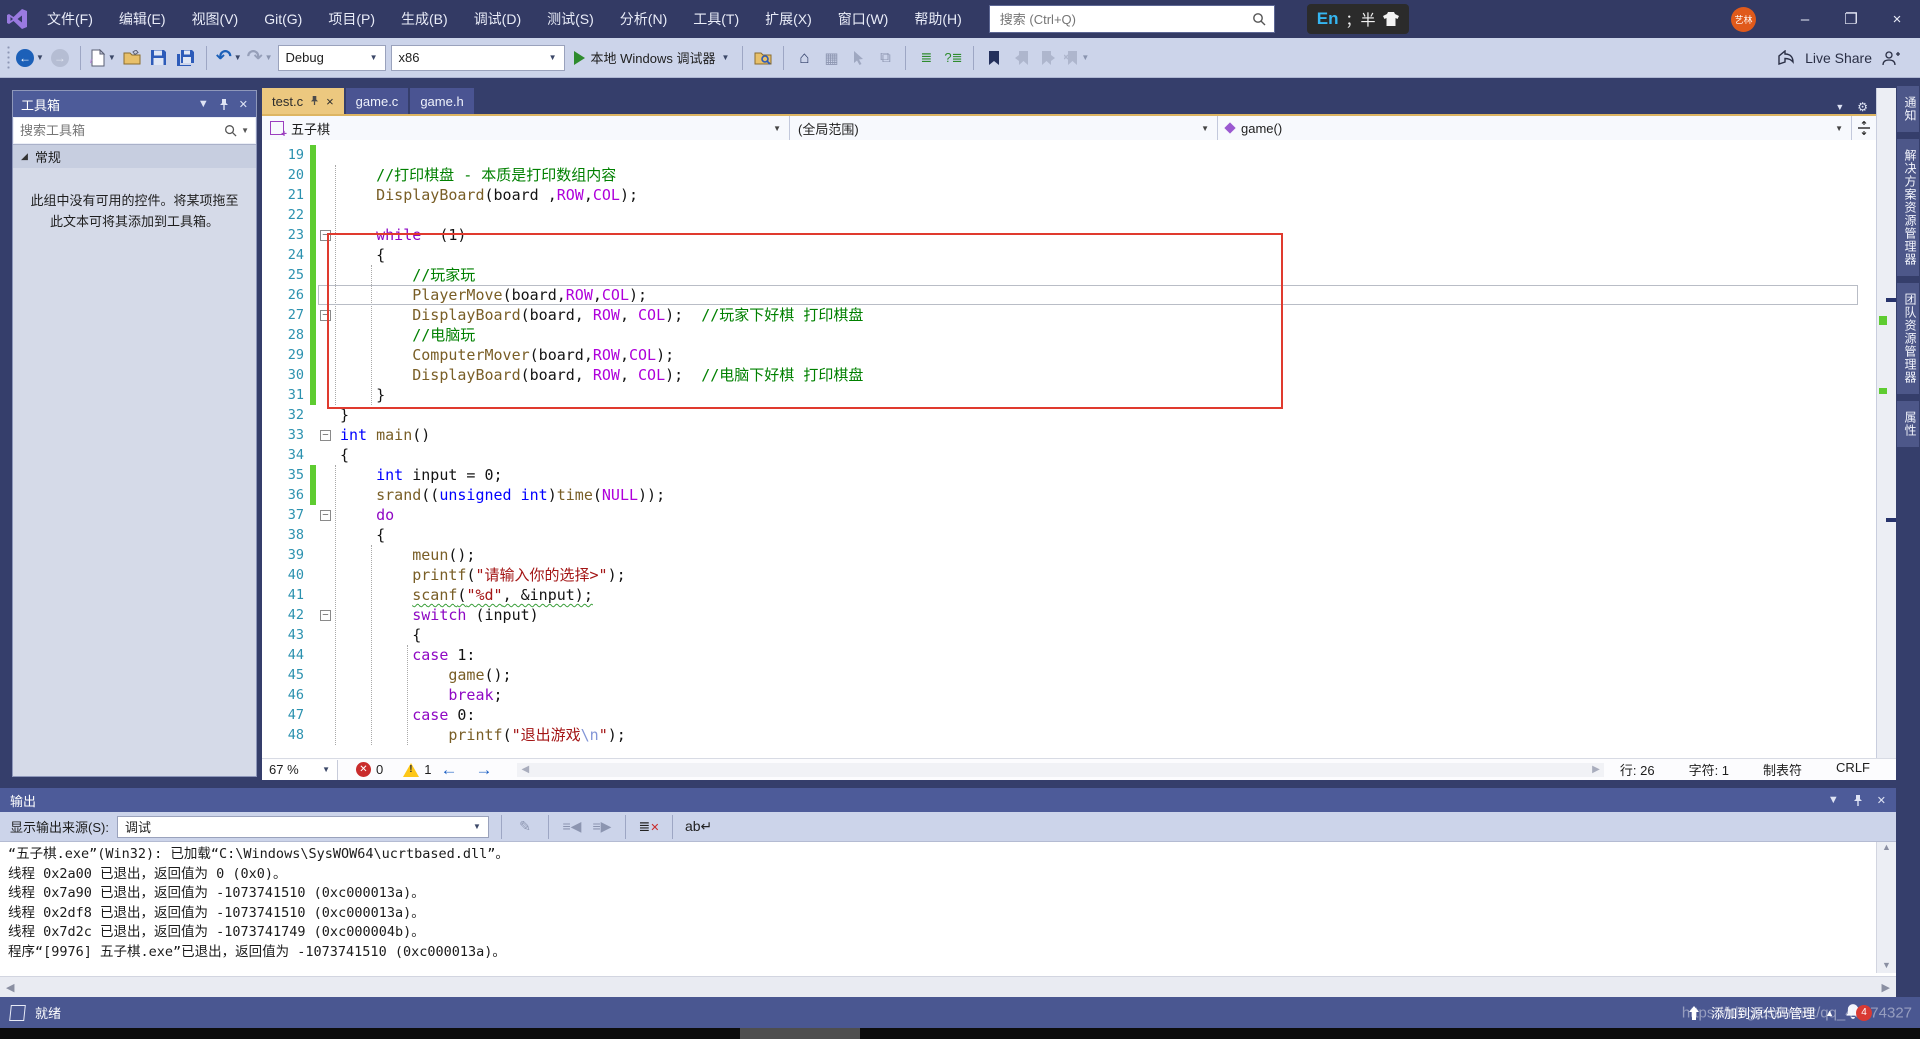 The height and width of the screenshot is (1039, 1920). What do you see at coordinates (1763, 1012) in the screenshot?
I see `add-to-source-control-button: 添加到源代码管理` at bounding box center [1763, 1012].